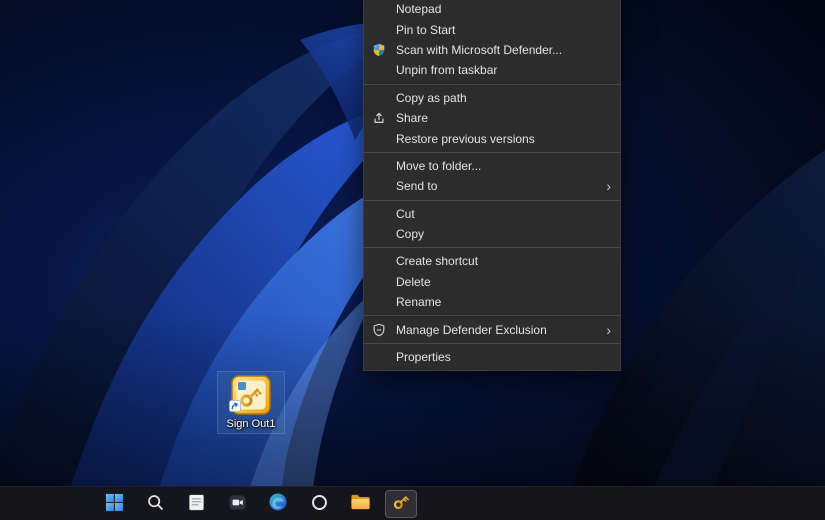 The image size is (825, 520). Describe the element at coordinates (417, 186) in the screenshot. I see `menu-item-label: Send to` at that location.